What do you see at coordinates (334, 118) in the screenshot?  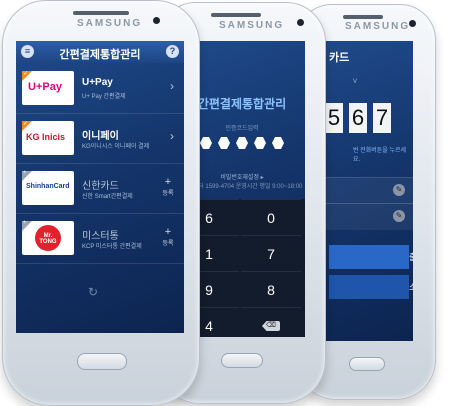 I see `digit-1: 5` at bounding box center [334, 118].